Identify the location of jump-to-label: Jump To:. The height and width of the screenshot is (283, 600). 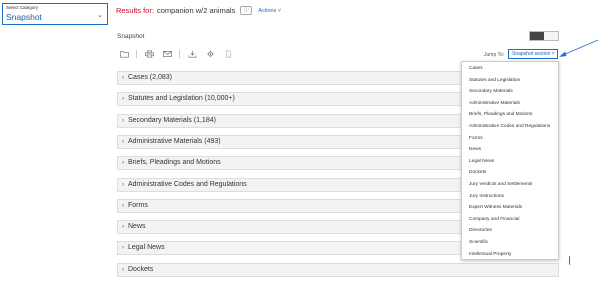
(494, 55).